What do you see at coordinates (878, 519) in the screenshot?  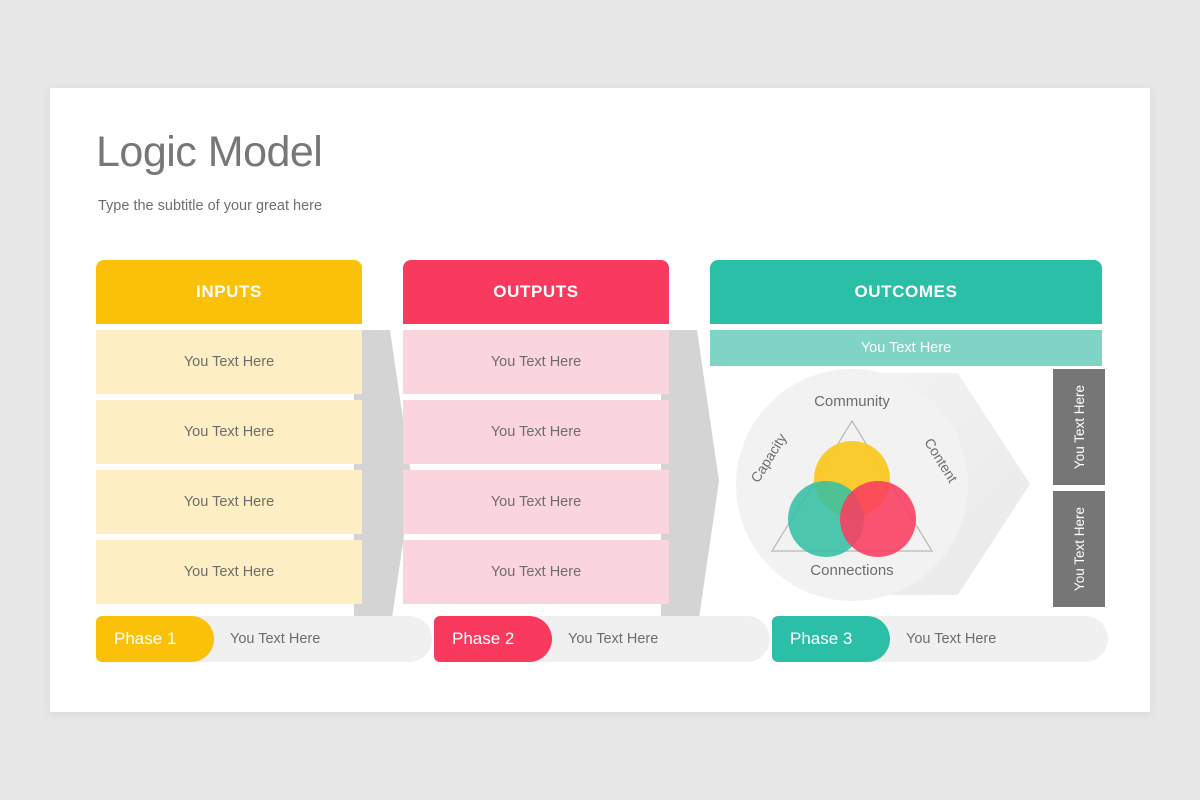 I see `bottom-right-circle` at bounding box center [878, 519].